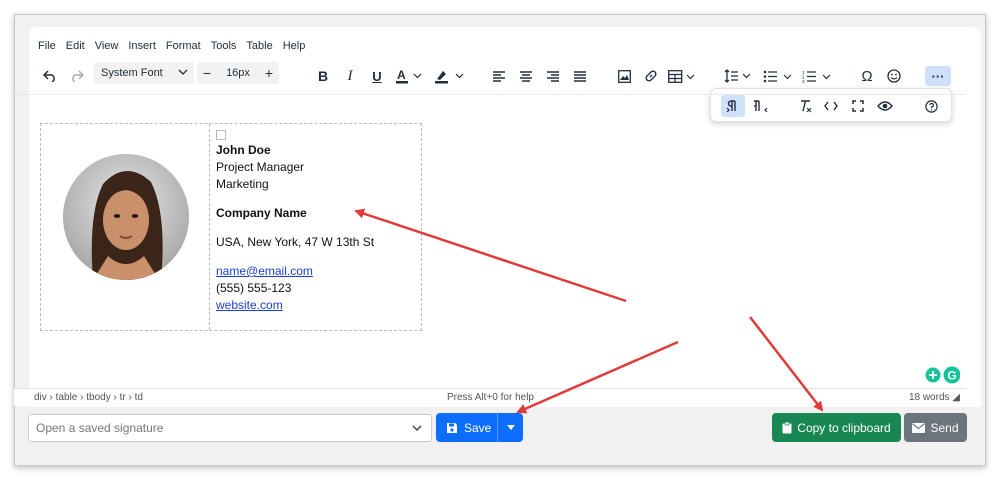 The width and height of the screenshot is (1000, 481). I want to click on increase-size-button: +, so click(269, 73).